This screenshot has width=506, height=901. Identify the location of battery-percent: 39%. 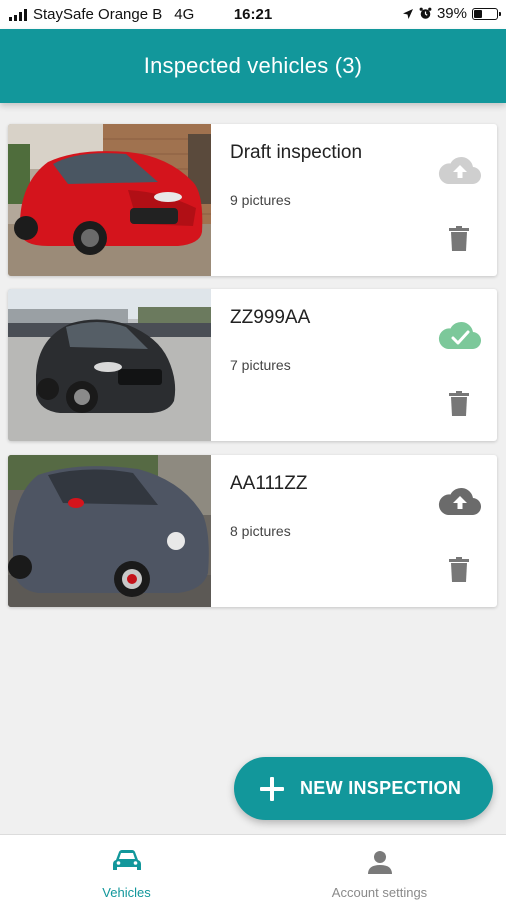
(451, 13).